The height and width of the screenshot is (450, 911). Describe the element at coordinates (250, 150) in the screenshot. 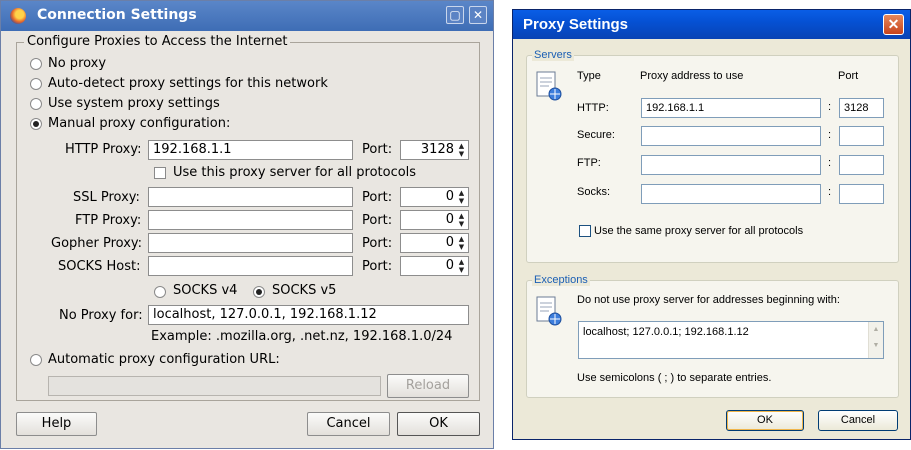

I see `http-proxy-input: 192.168.1.1` at that location.